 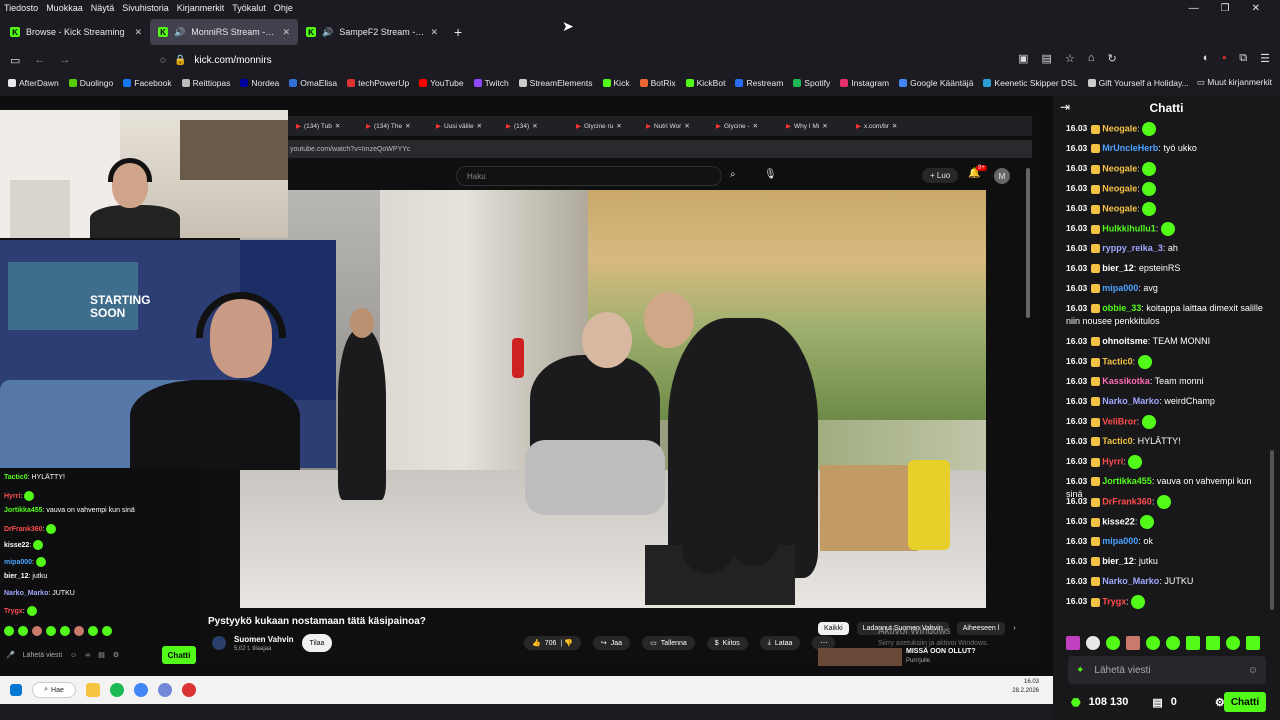 I want to click on bookmark-item: Twitch, so click(x=491, y=83).